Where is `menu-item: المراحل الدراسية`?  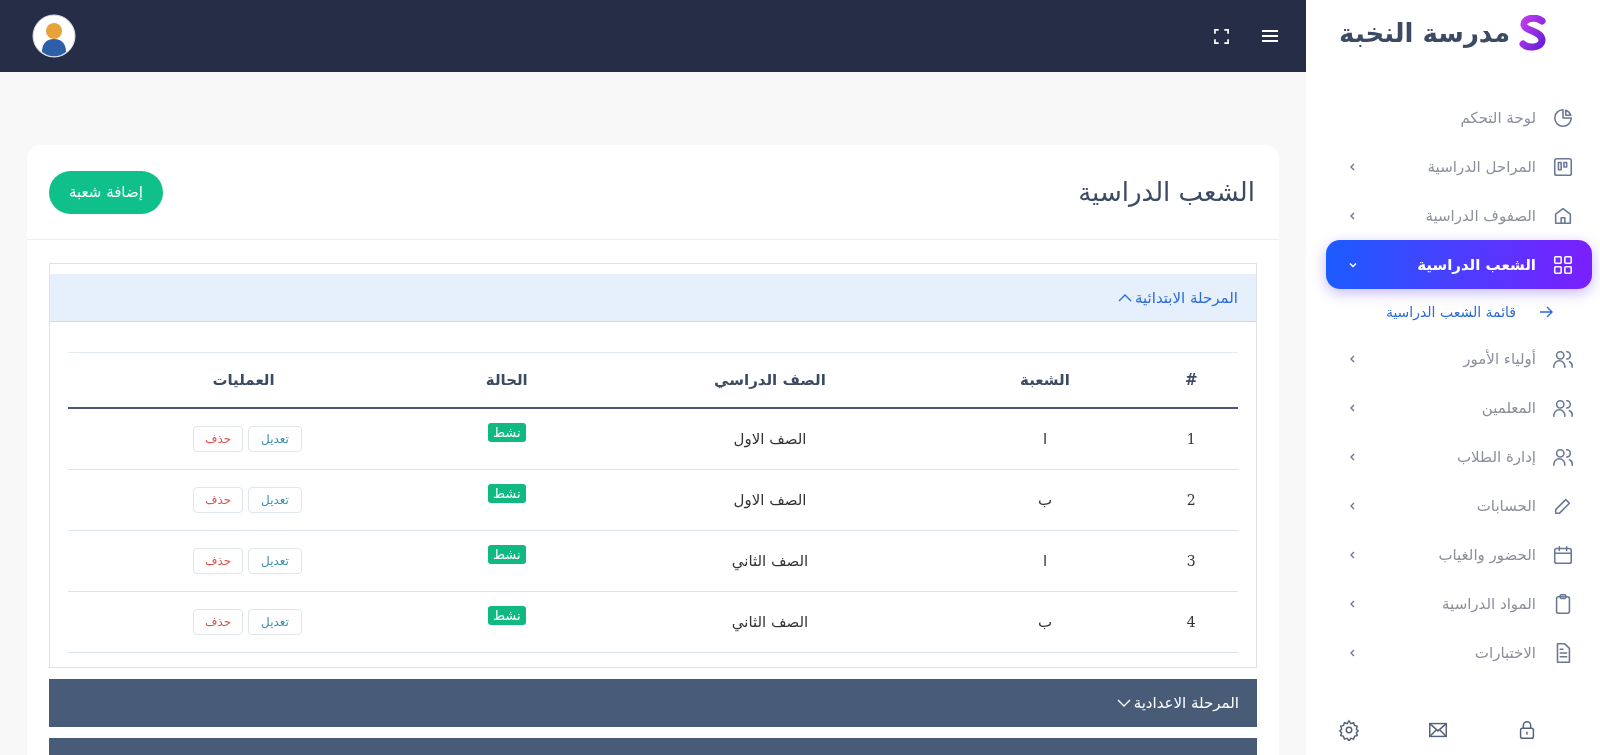
menu-item: المراحل الدراسية is located at coordinates (1459, 166).